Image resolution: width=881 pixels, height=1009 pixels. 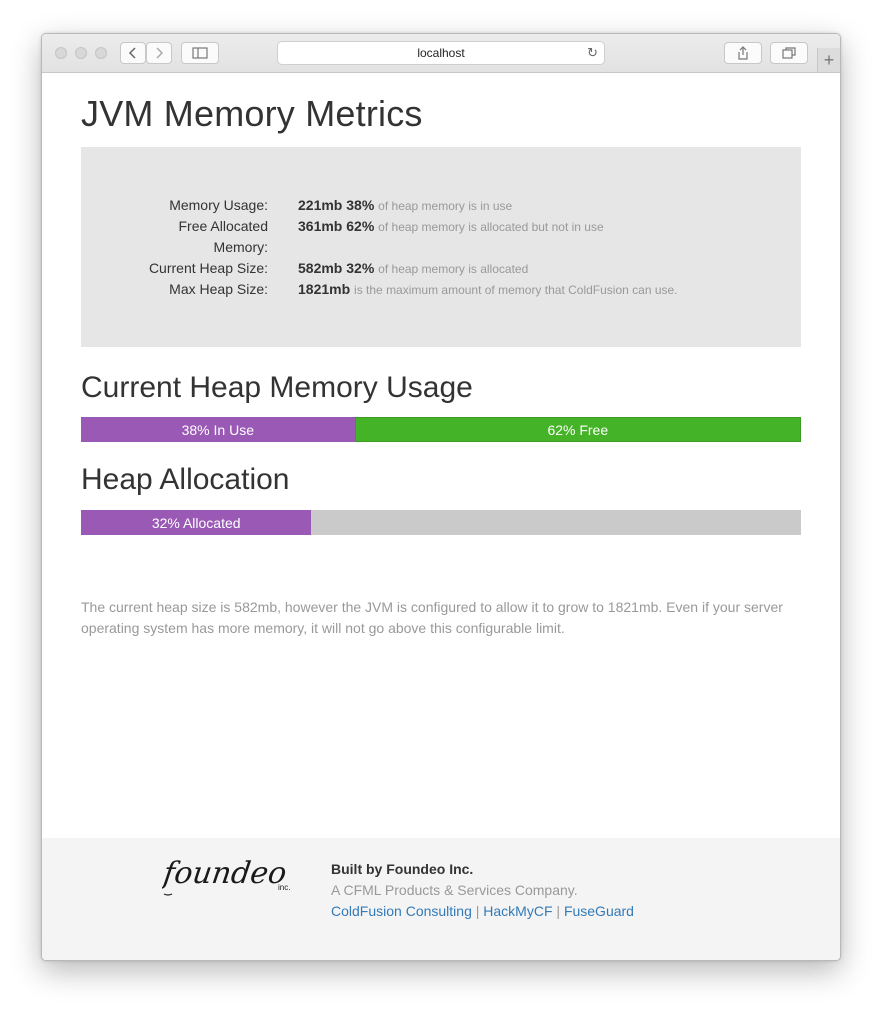 What do you see at coordinates (577, 429) in the screenshot?
I see `heap-free-segment: 62% Free` at bounding box center [577, 429].